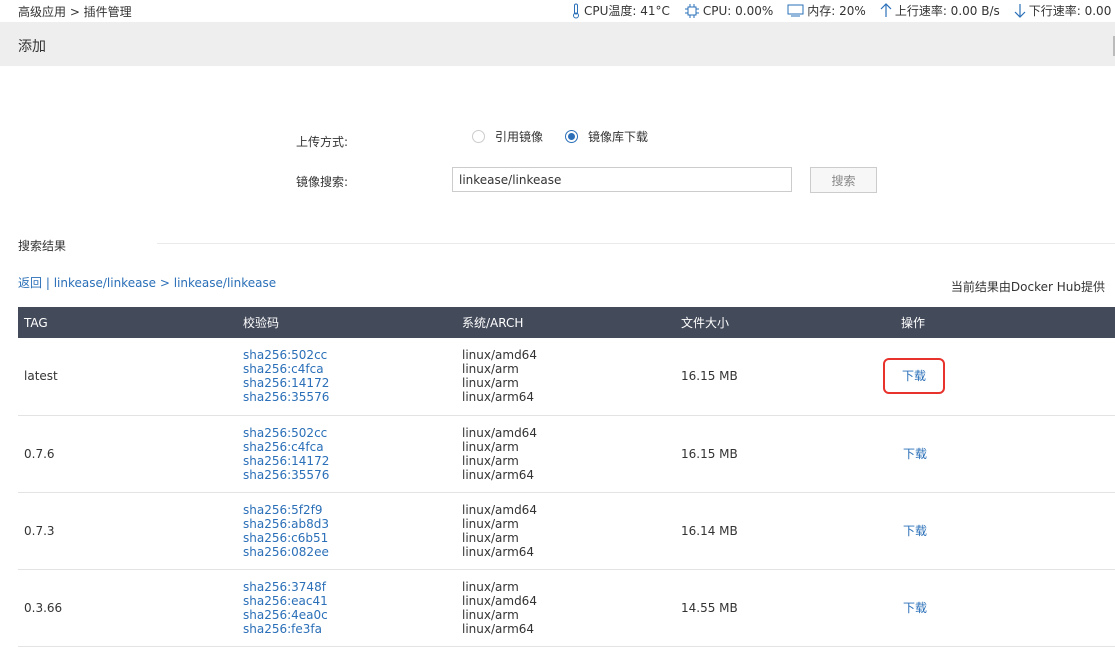 Image resolution: width=1115 pixels, height=647 pixels. I want to click on row-tag: 0.7.3, so click(130, 531).